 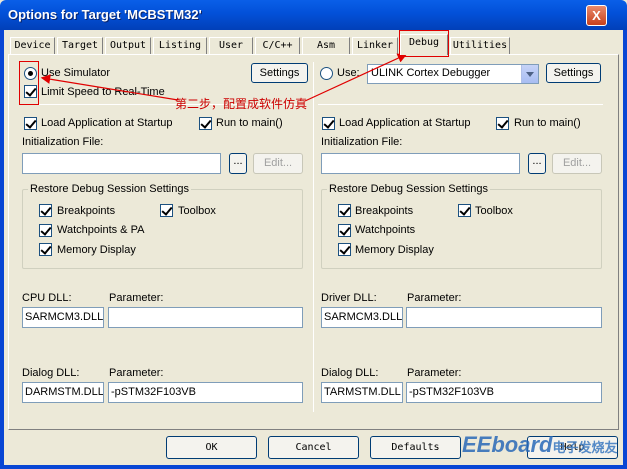 I want to click on annotation-arrows, so click(x=224, y=77).